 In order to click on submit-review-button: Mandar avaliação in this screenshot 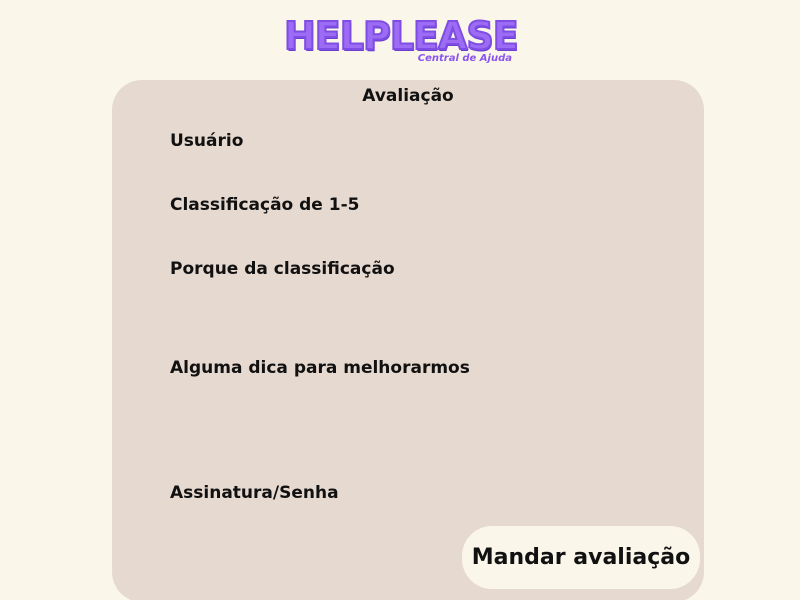, I will do `click(581, 557)`.